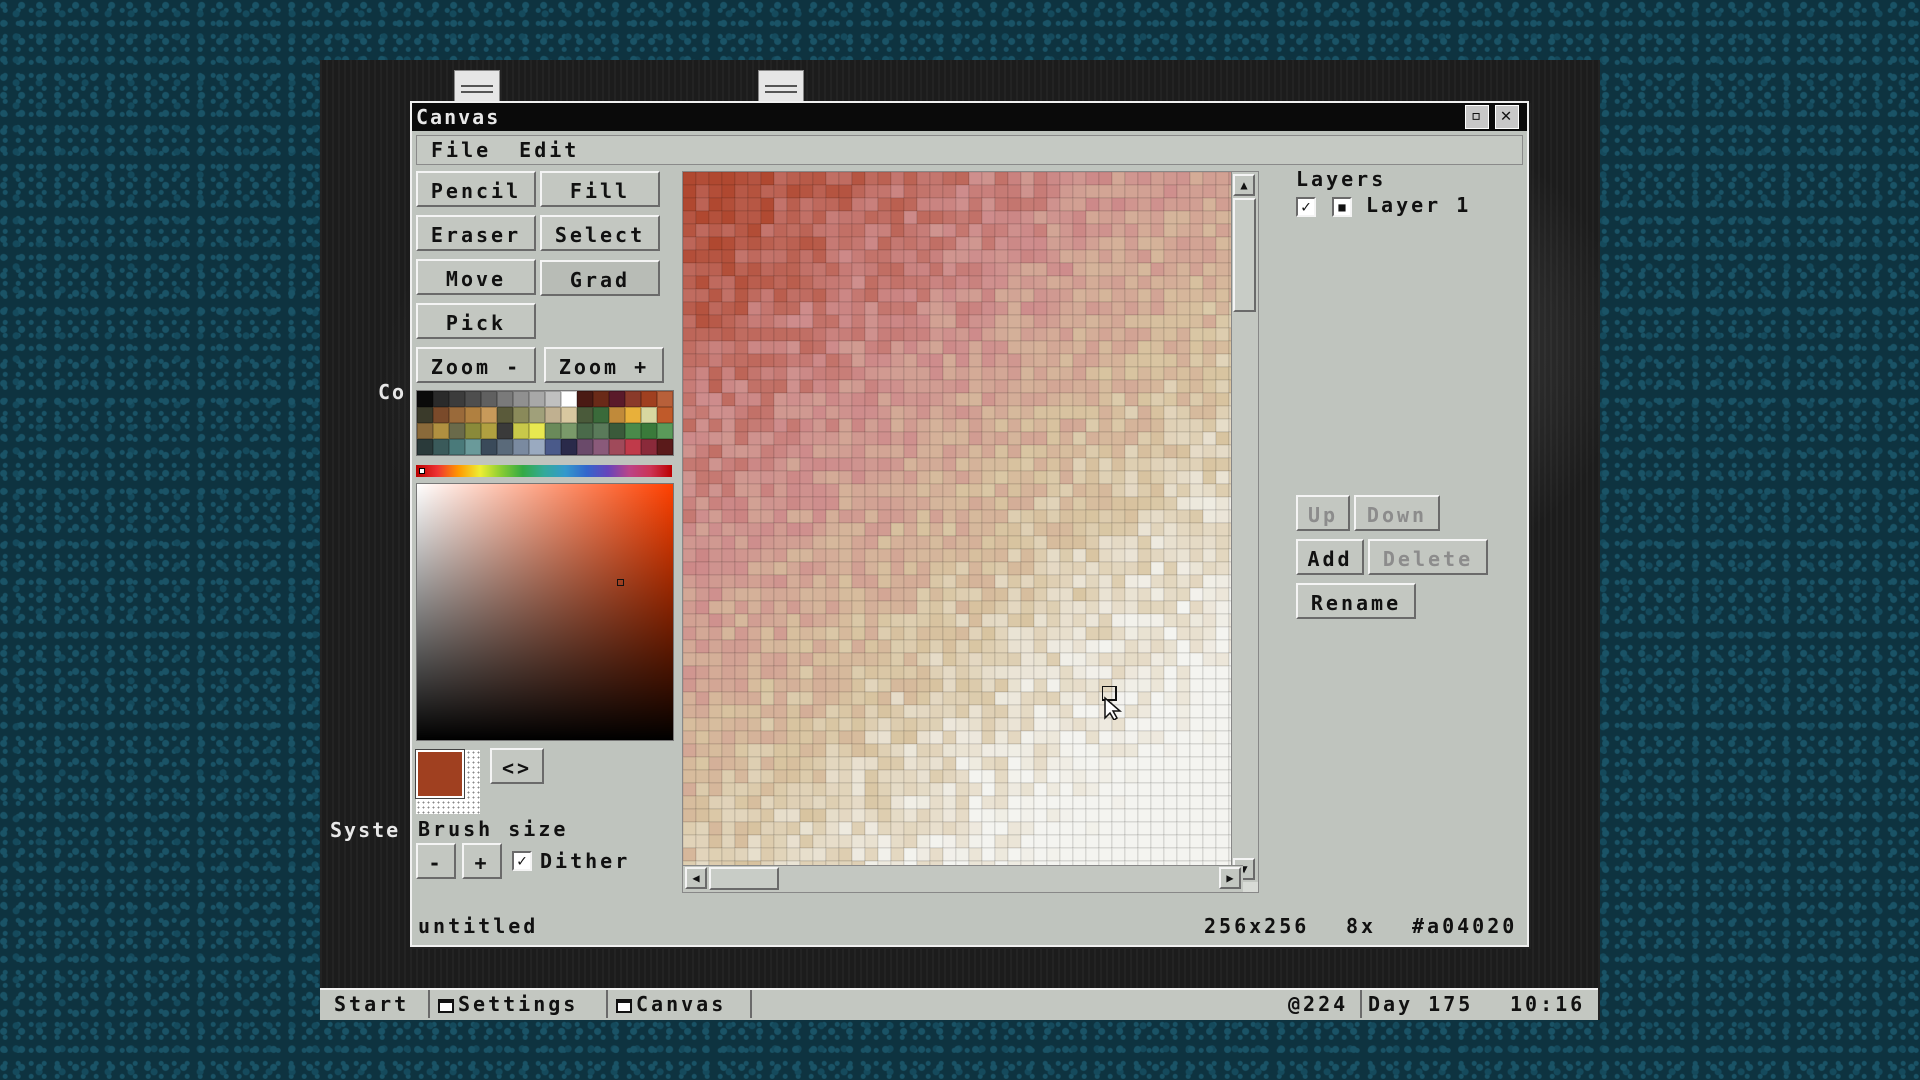  I want to click on layer-name: Layer 1, so click(1418, 205).